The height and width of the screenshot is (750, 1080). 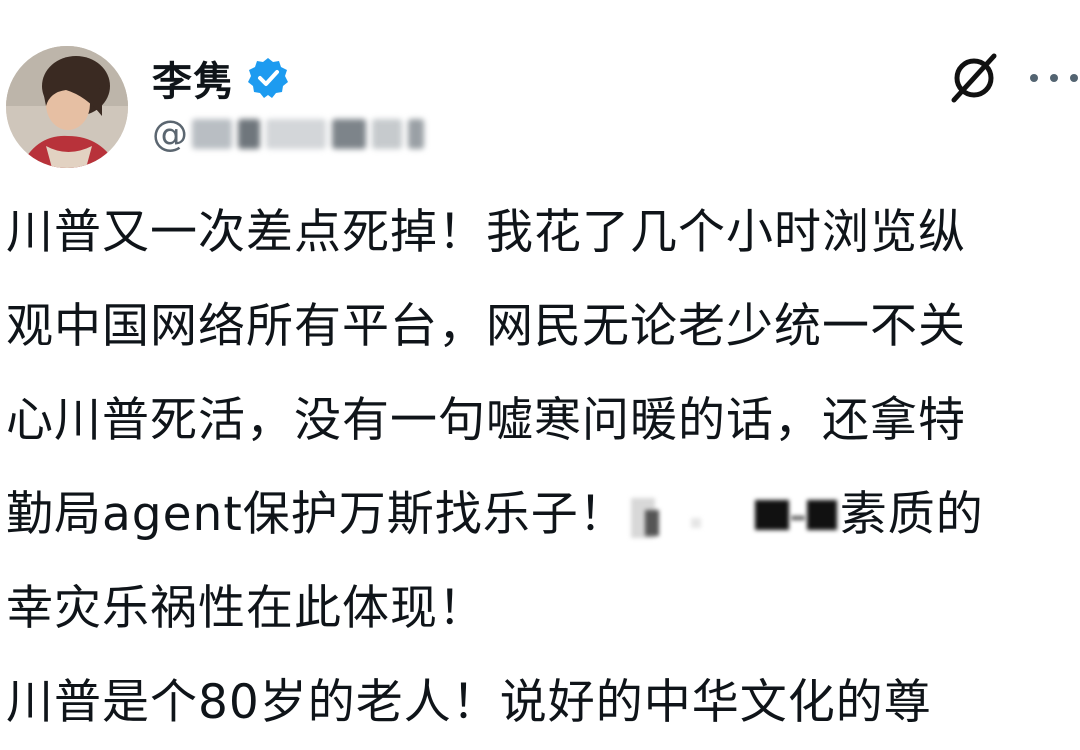 What do you see at coordinates (486, 232) in the screenshot?
I see `post-line-1: 川普又一次差点死掉！我花了几个小时浏览纵` at bounding box center [486, 232].